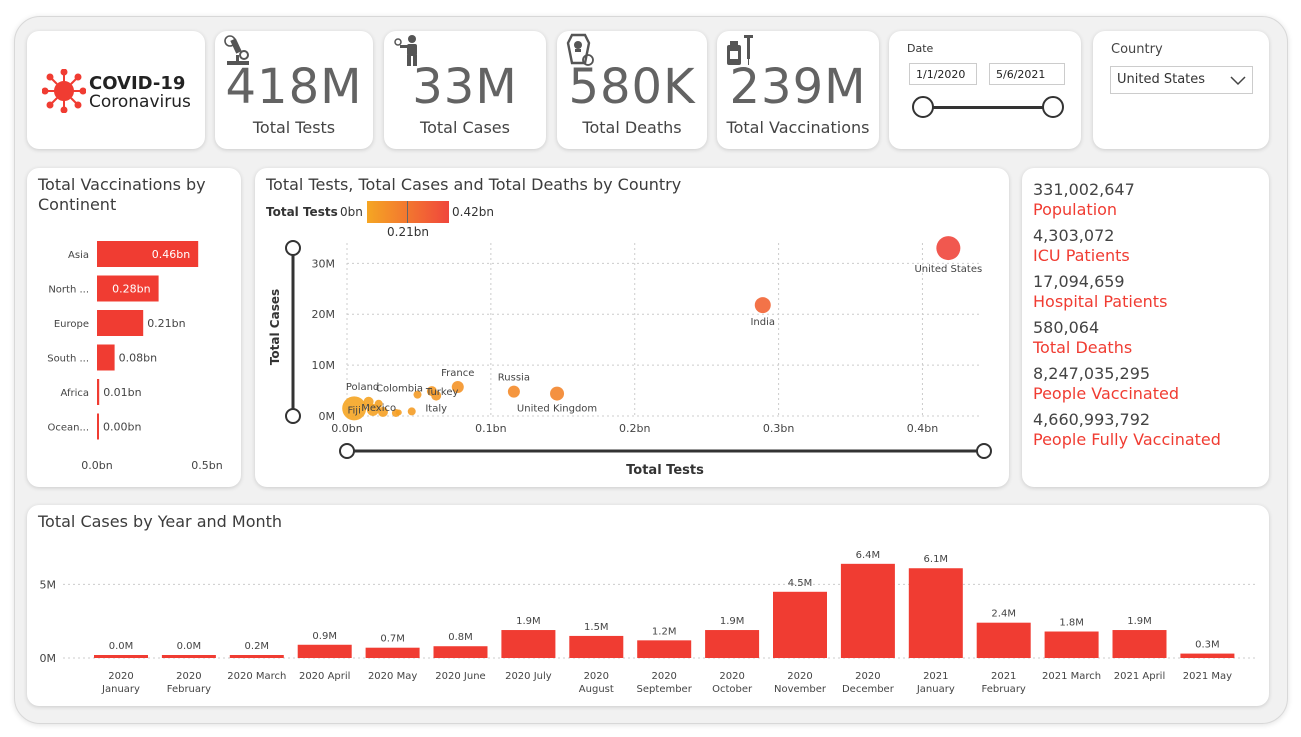 The width and height of the screenshot is (1301, 737). I want to click on axis-tick-label: 0.5bn, so click(206, 465).